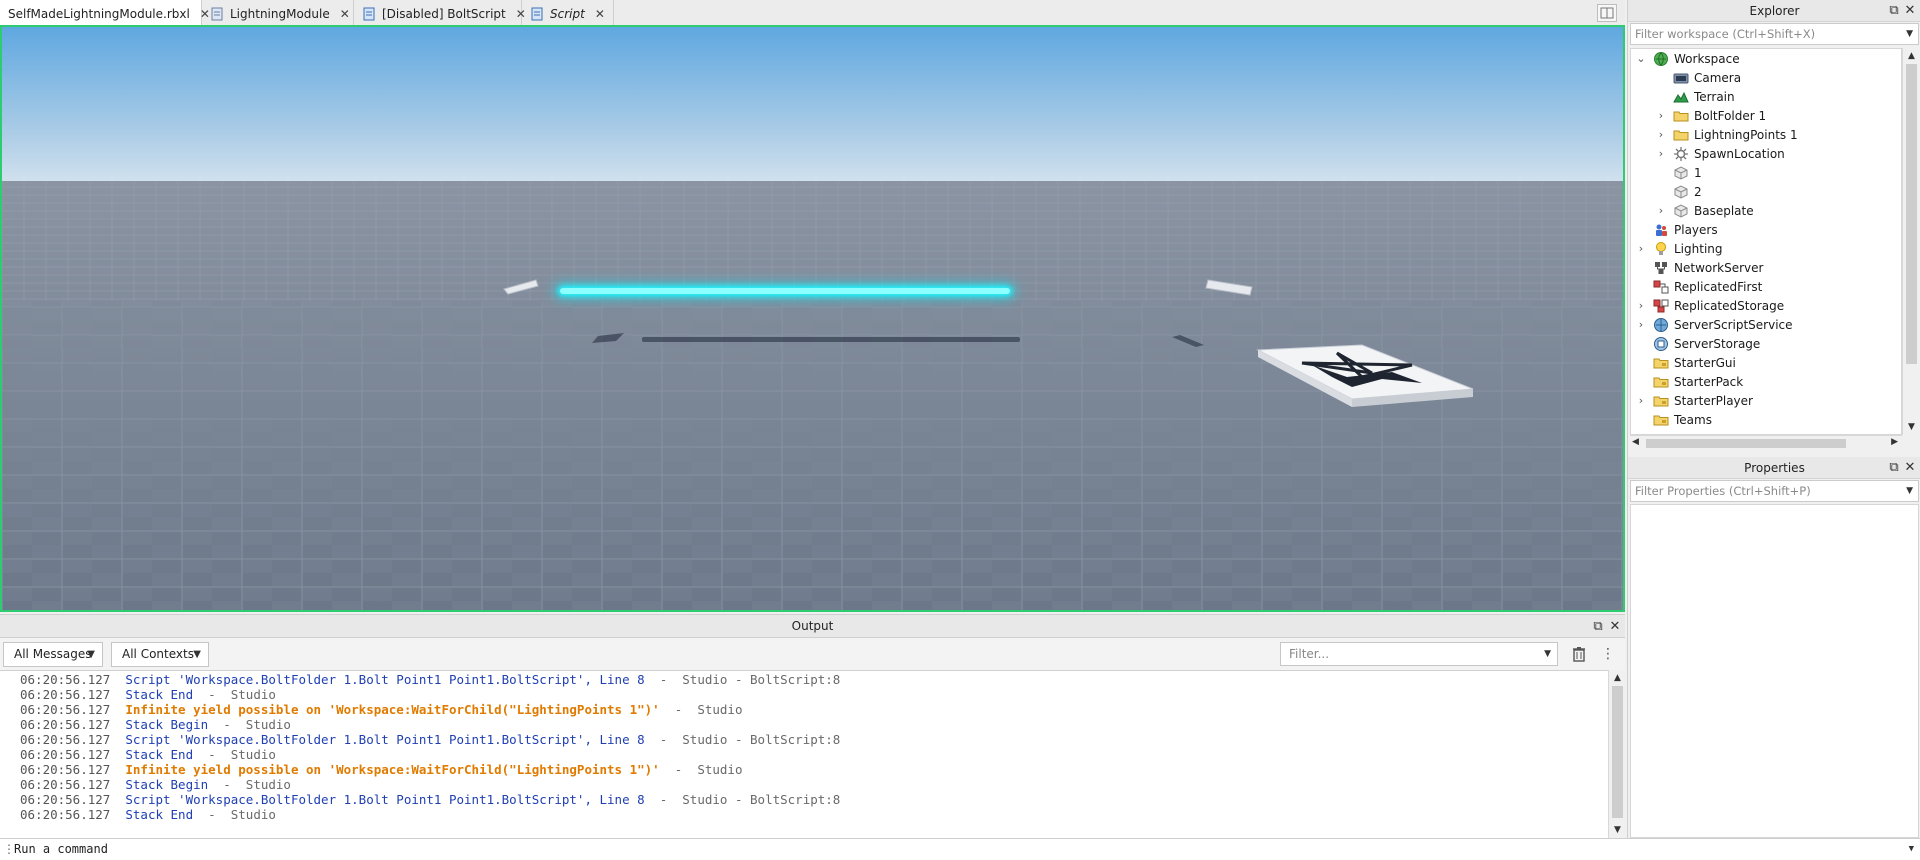 The height and width of the screenshot is (860, 1920). Describe the element at coordinates (1709, 381) in the screenshot. I see `explorer-item-label: StarterPack` at that location.